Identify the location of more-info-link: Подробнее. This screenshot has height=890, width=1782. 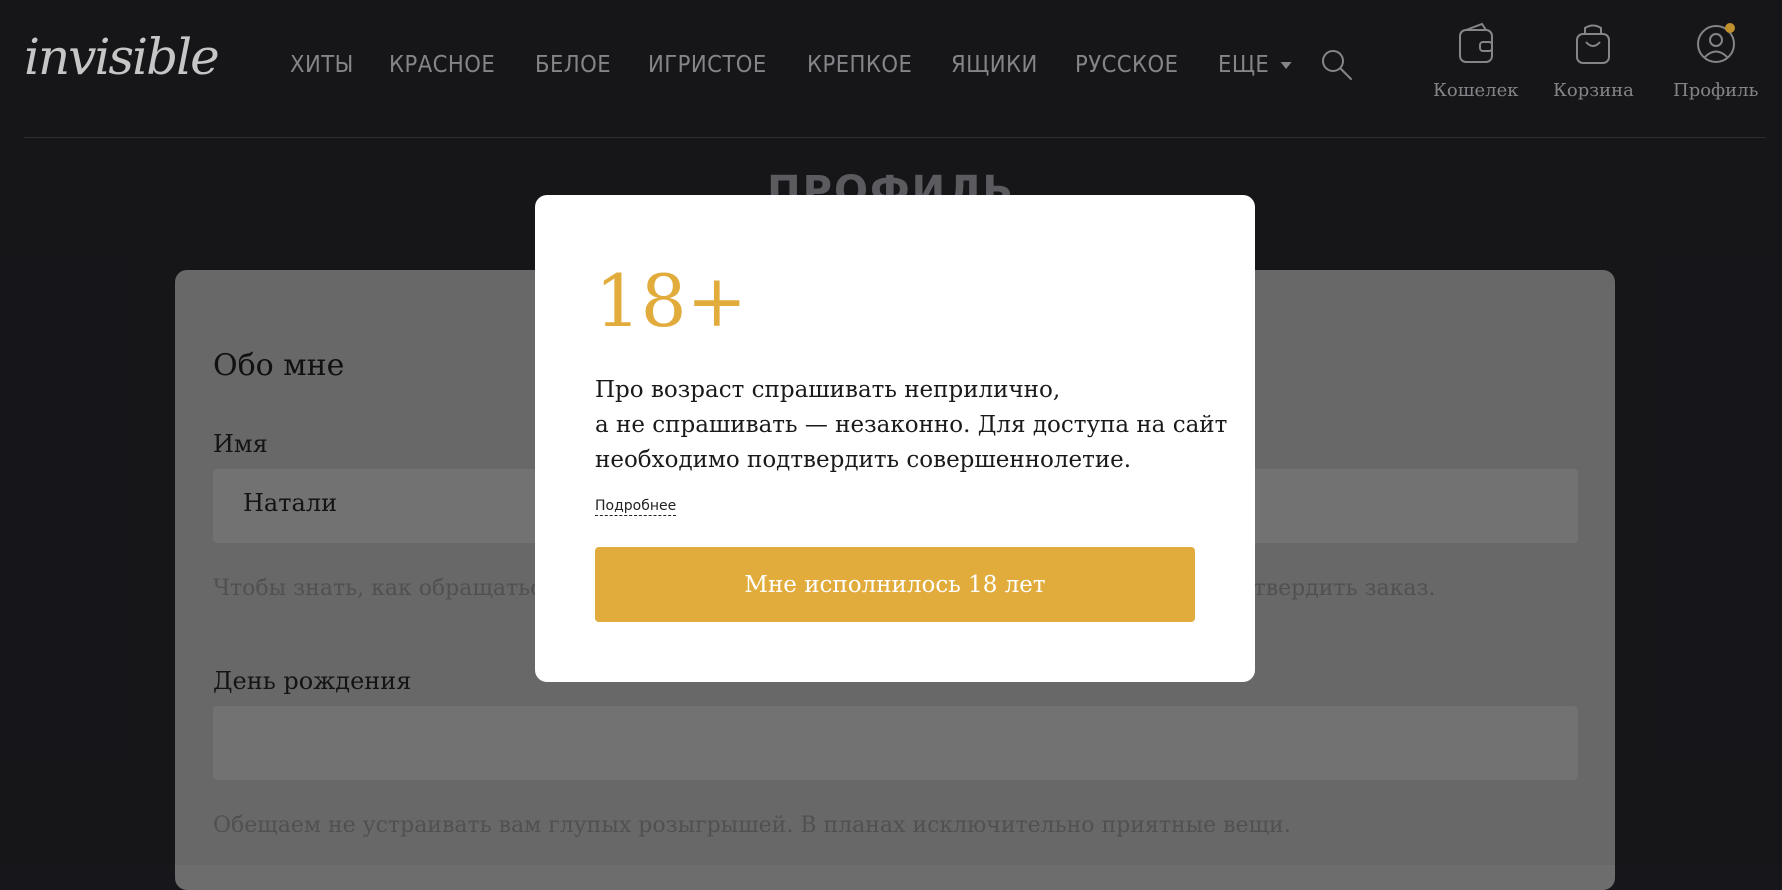
(636, 506).